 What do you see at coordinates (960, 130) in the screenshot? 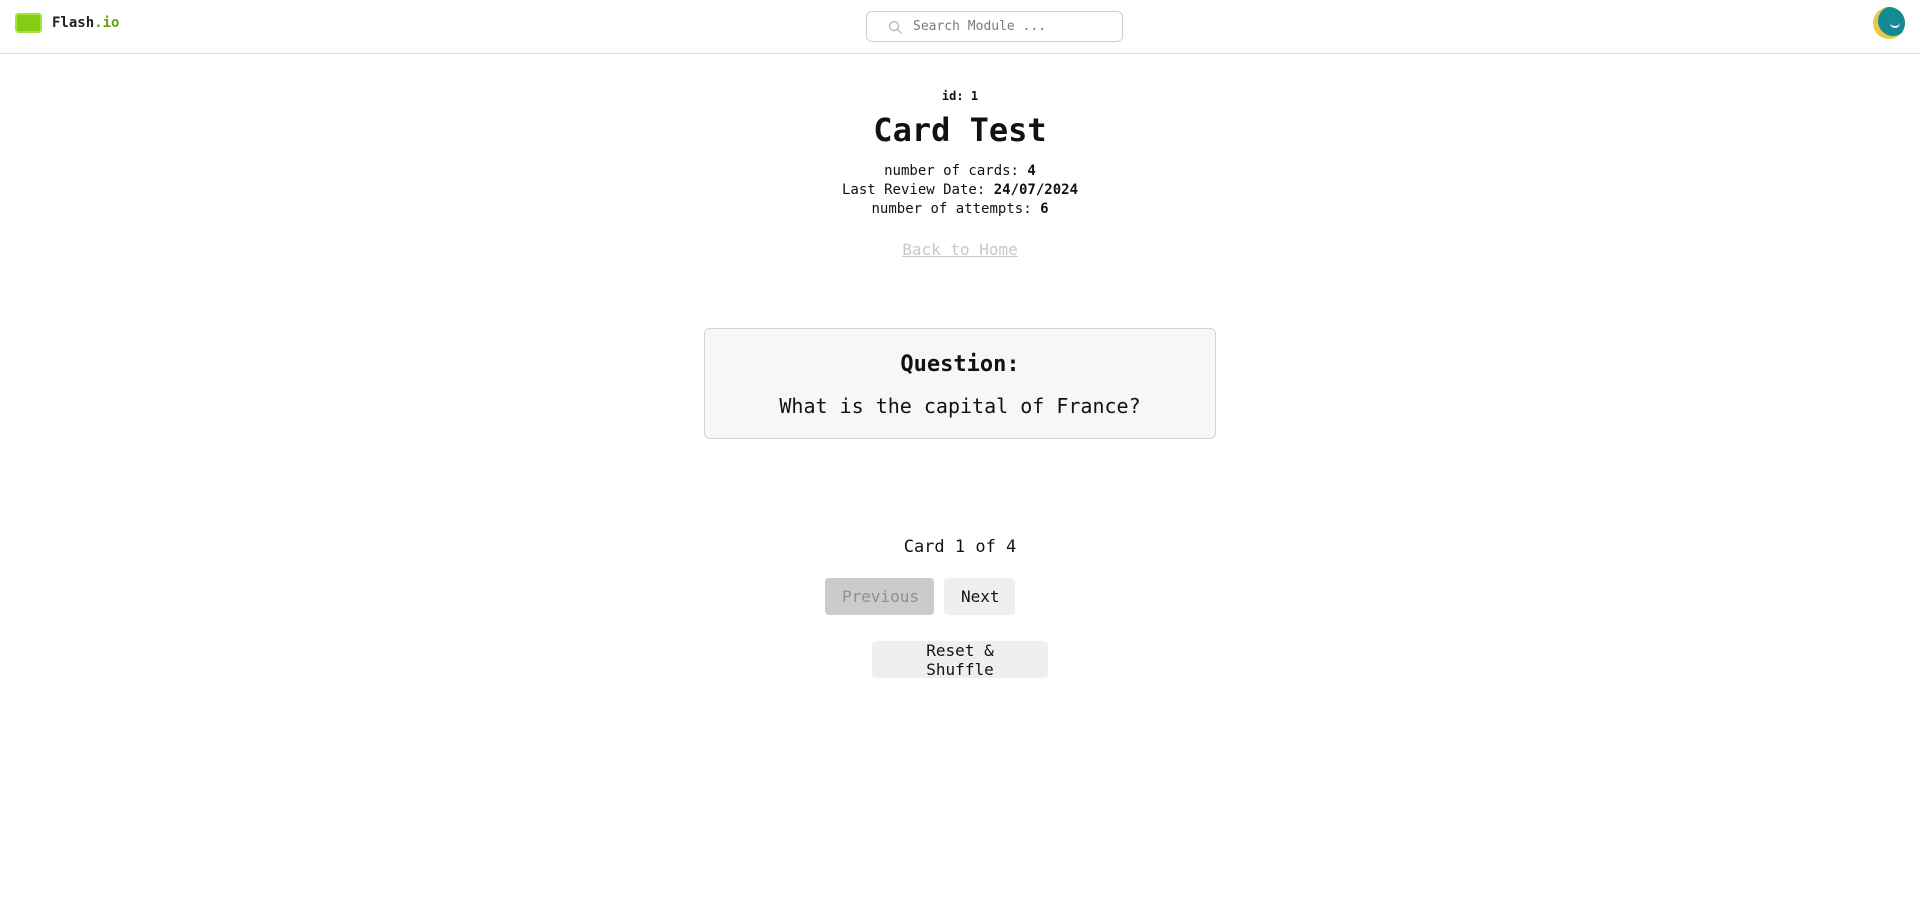
I see `page-title: Card Test` at bounding box center [960, 130].